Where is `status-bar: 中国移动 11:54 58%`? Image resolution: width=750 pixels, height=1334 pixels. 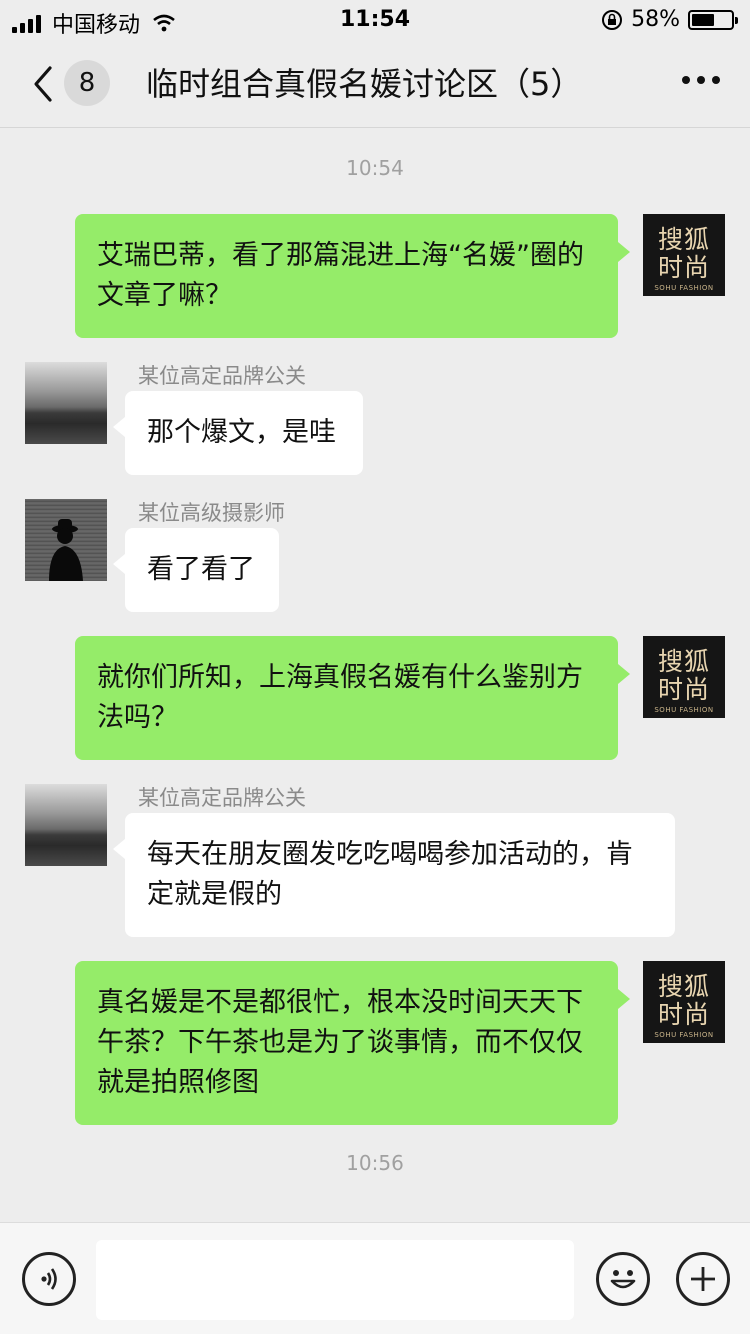
status-bar: 中国移动 11:54 58% is located at coordinates (375, 20).